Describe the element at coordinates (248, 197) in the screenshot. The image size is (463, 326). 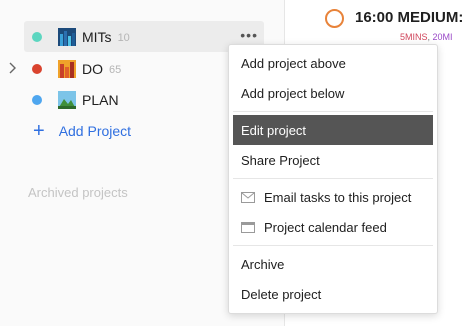
I see `email-icon` at that location.